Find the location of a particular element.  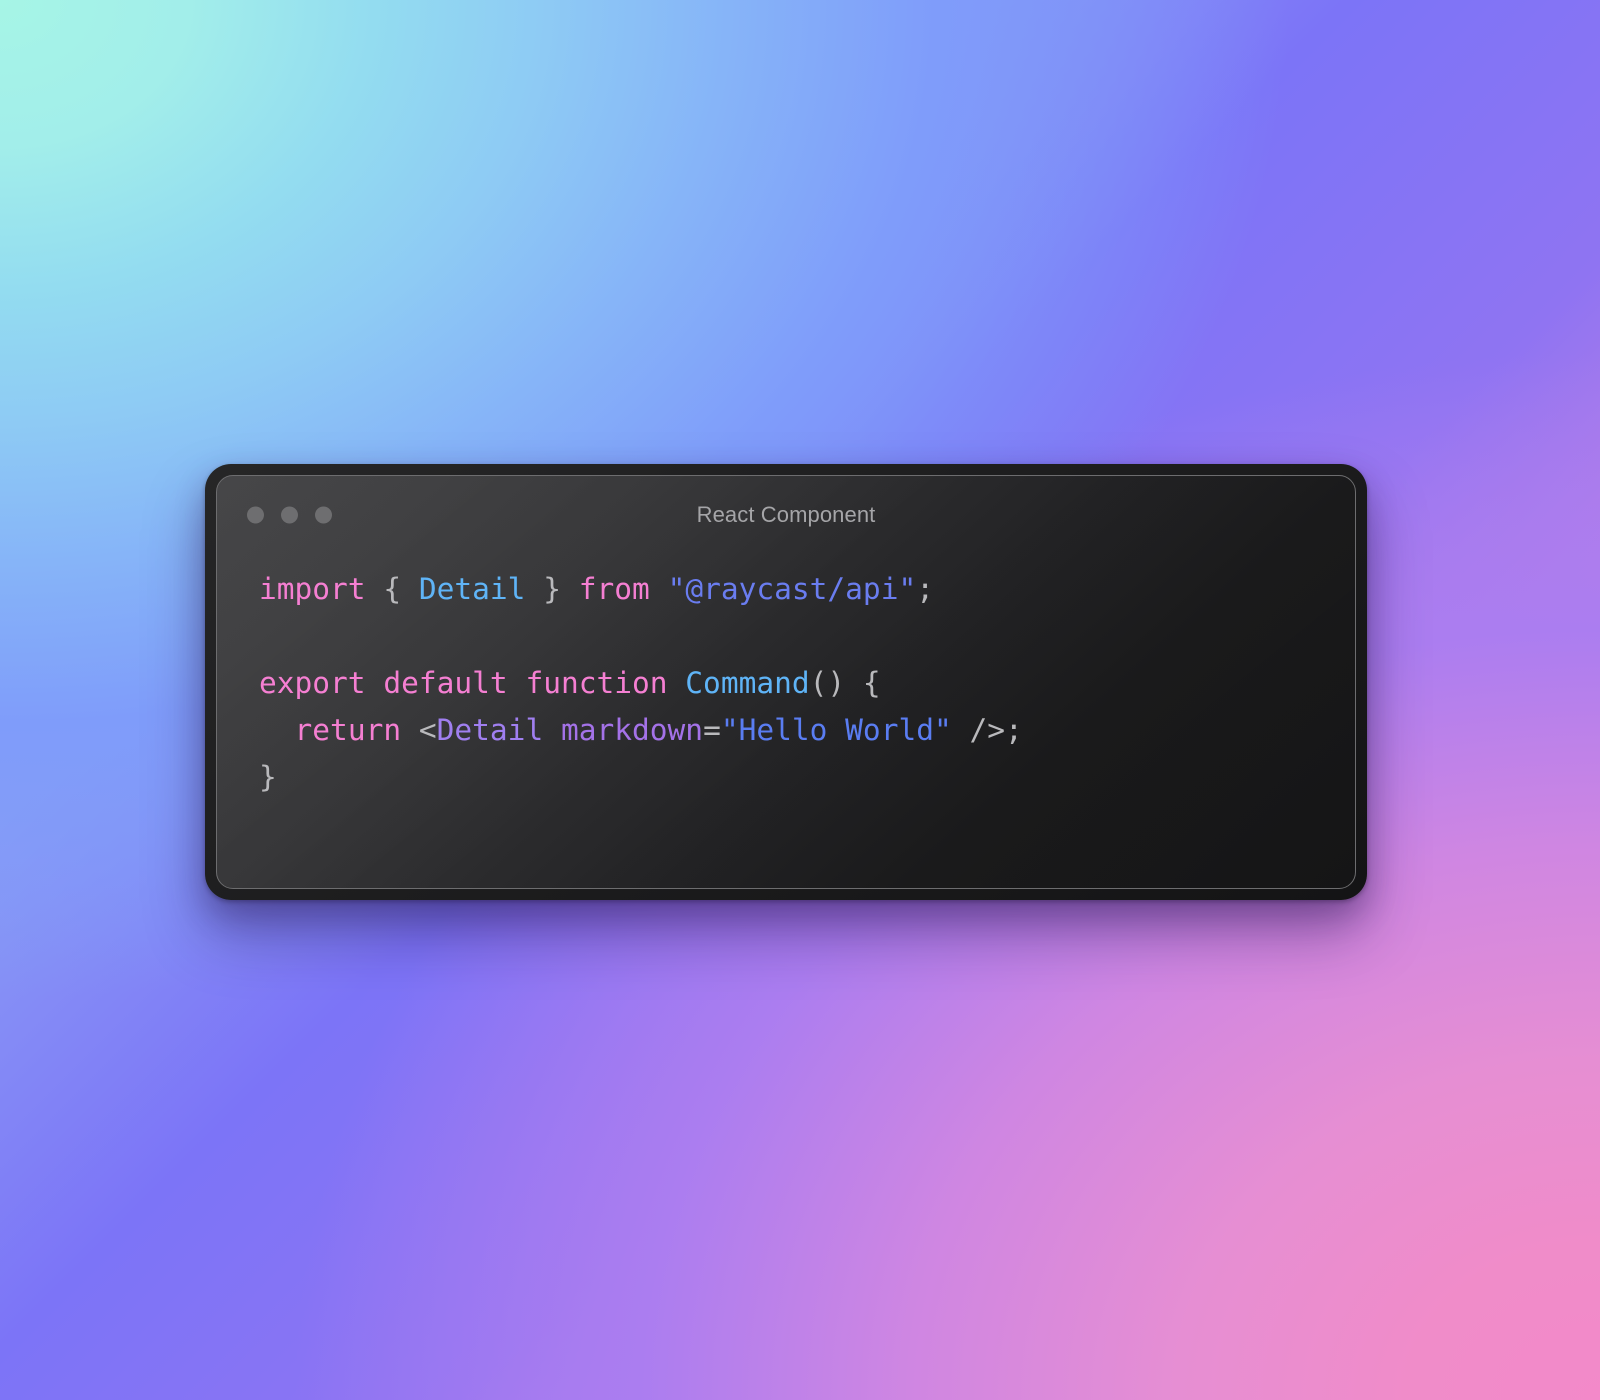

code-token-keyword: default is located at coordinates (445, 683).